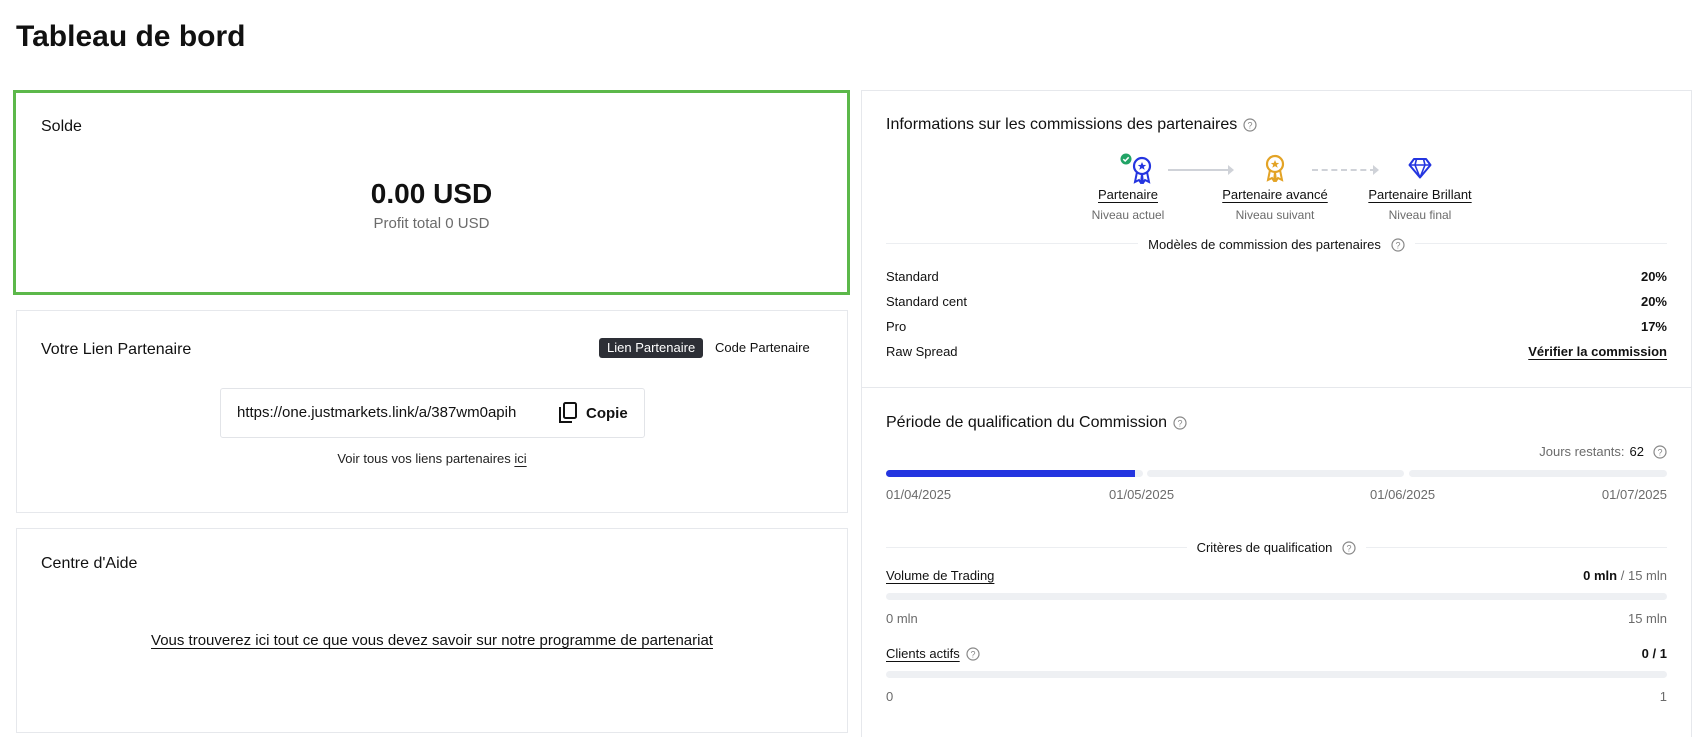 This screenshot has width=1694, height=737. What do you see at coordinates (1663, 696) in the screenshot?
I see `active-clients-max: 1` at bounding box center [1663, 696].